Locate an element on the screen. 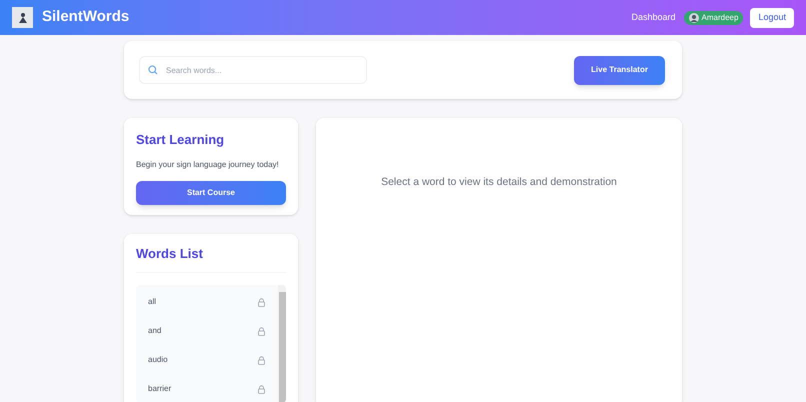 This screenshot has height=402, width=806. word-item: barrier is located at coordinates (207, 388).